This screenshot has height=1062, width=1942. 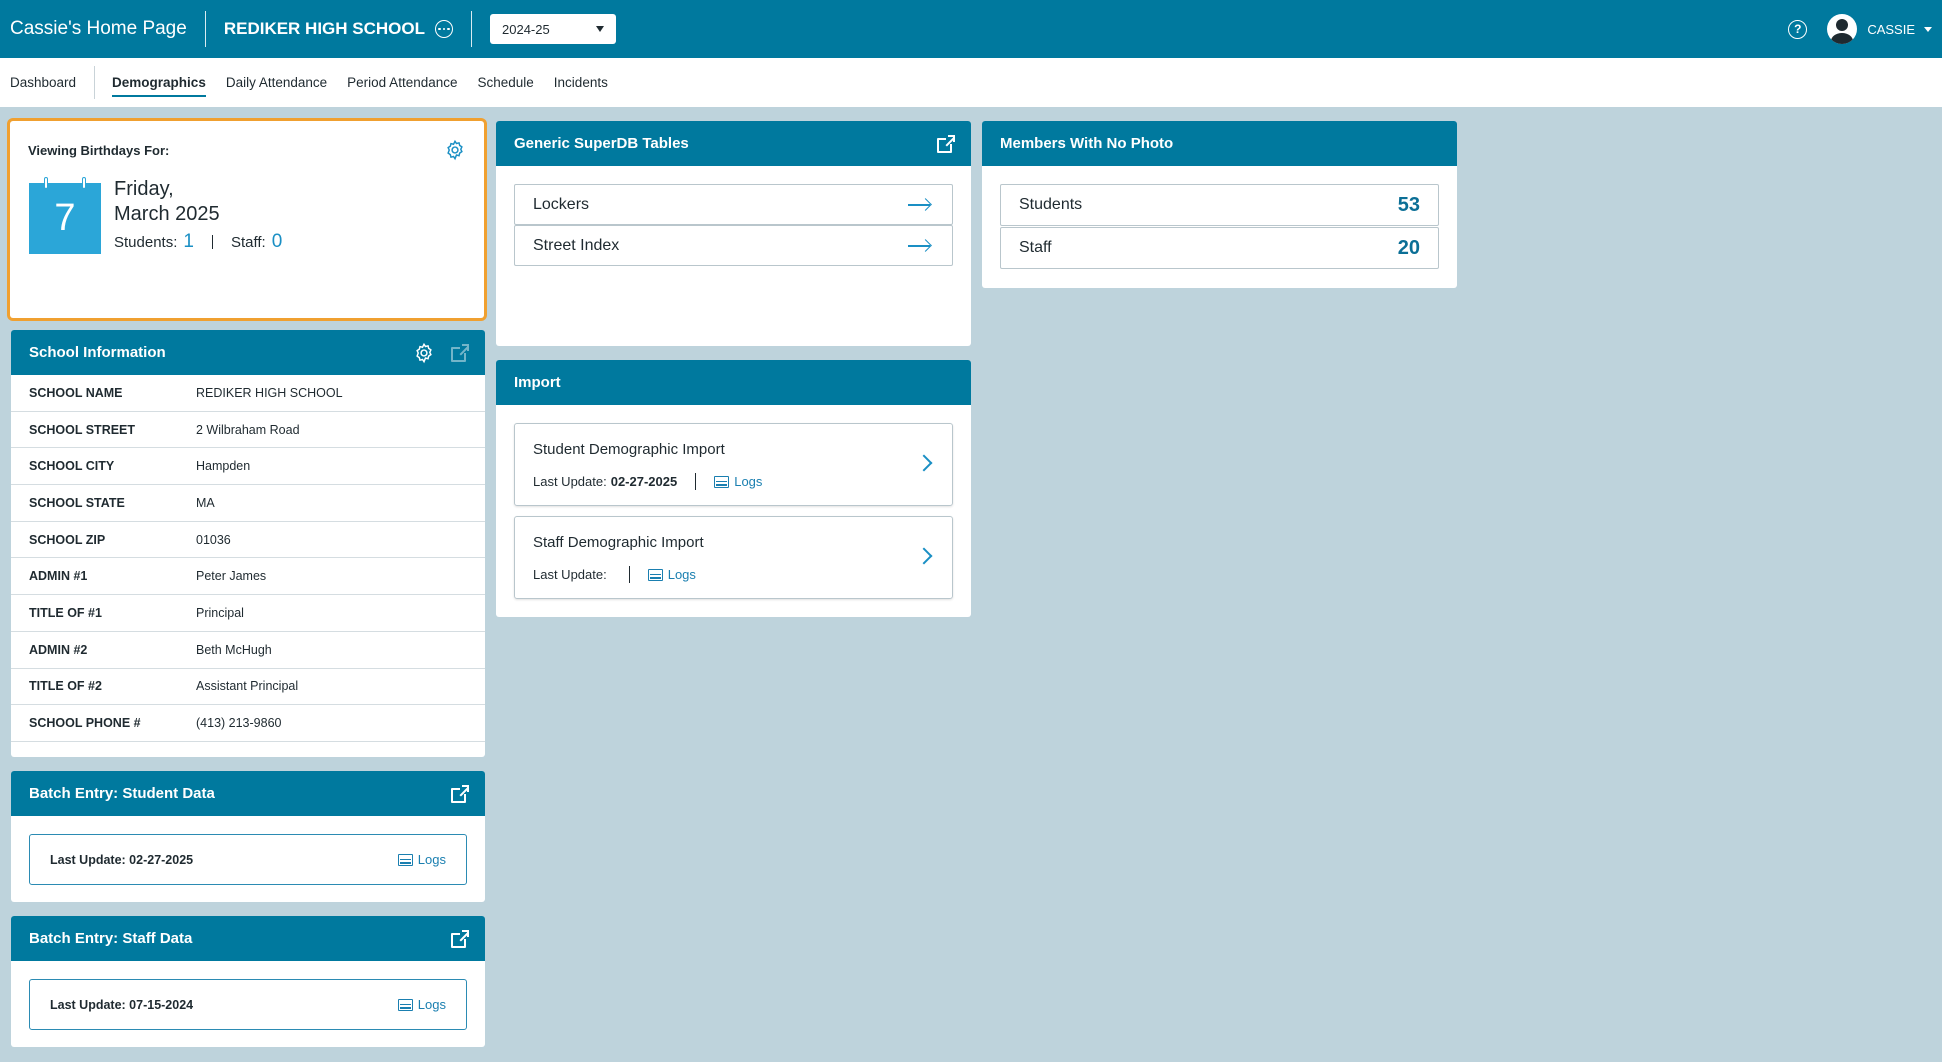 What do you see at coordinates (146, 242) in the screenshot?
I see `students-label: Students:` at bounding box center [146, 242].